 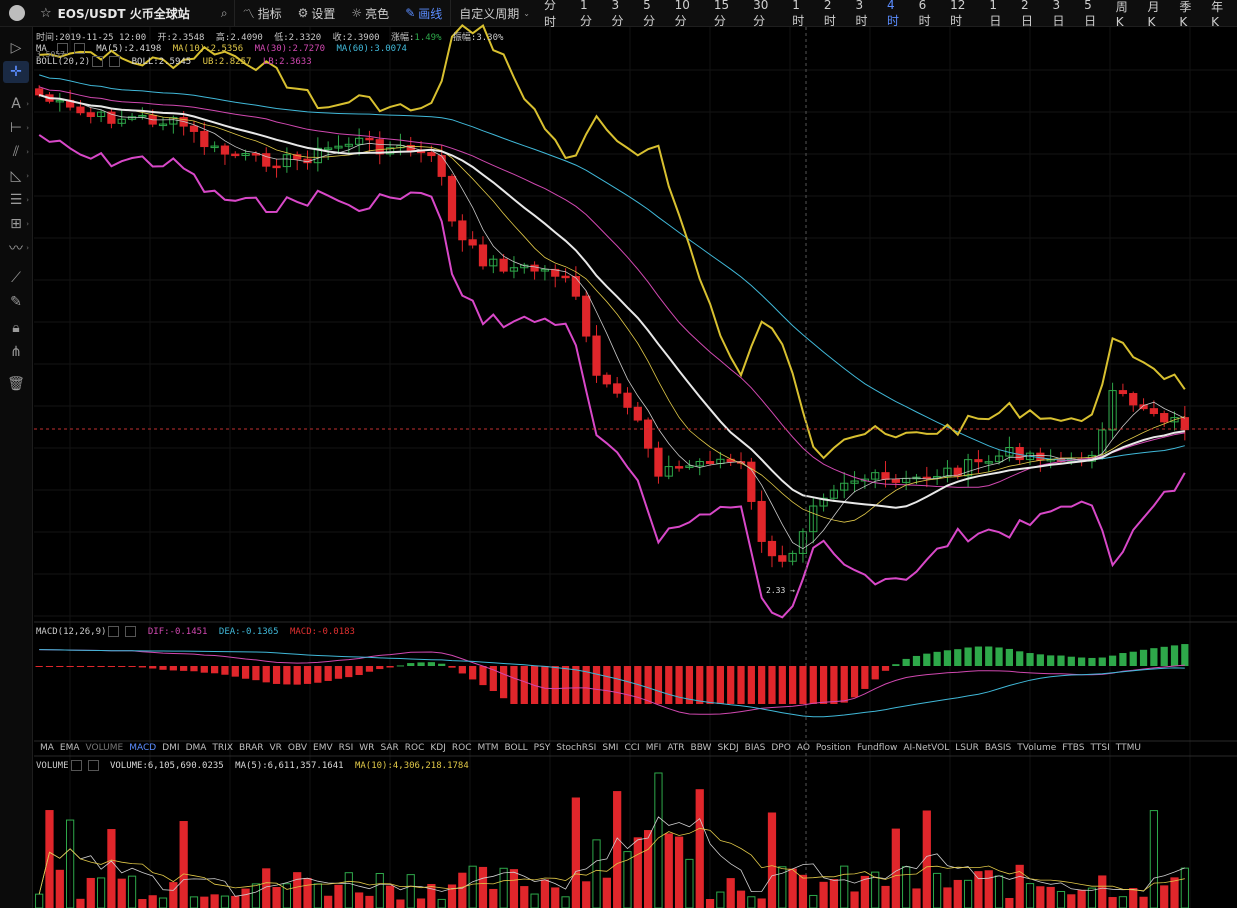 What do you see at coordinates (177, 632) in the screenshot?
I see `dif-value: DIF:-0.1451` at bounding box center [177, 632].